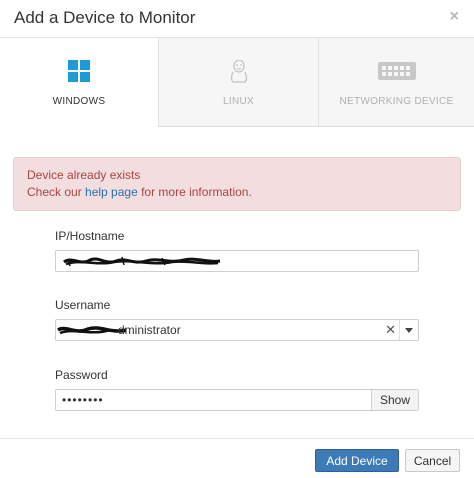  What do you see at coordinates (79, 73) in the screenshot?
I see `windows-icon` at bounding box center [79, 73].